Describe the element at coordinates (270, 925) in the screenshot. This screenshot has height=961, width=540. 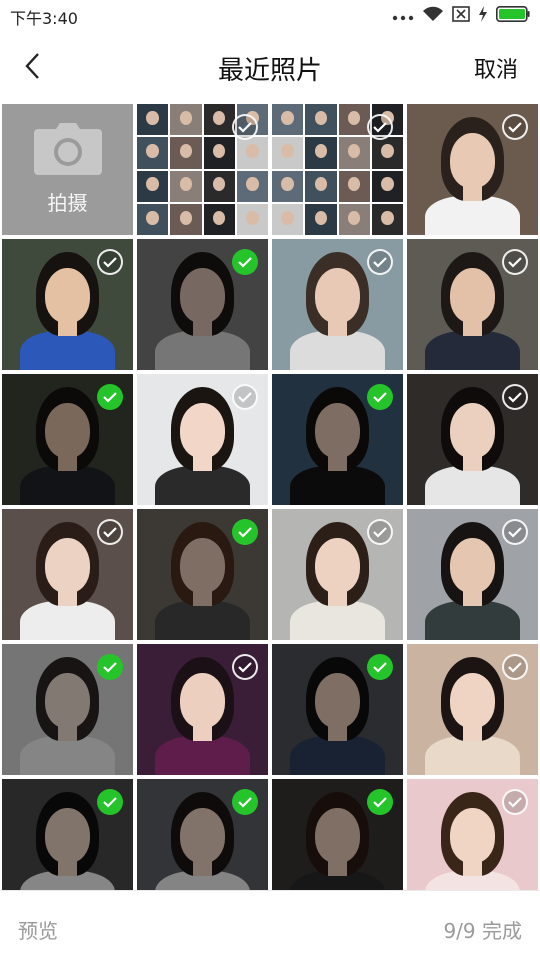
I see `bottom-bar: 预览 9/9 完成` at that location.